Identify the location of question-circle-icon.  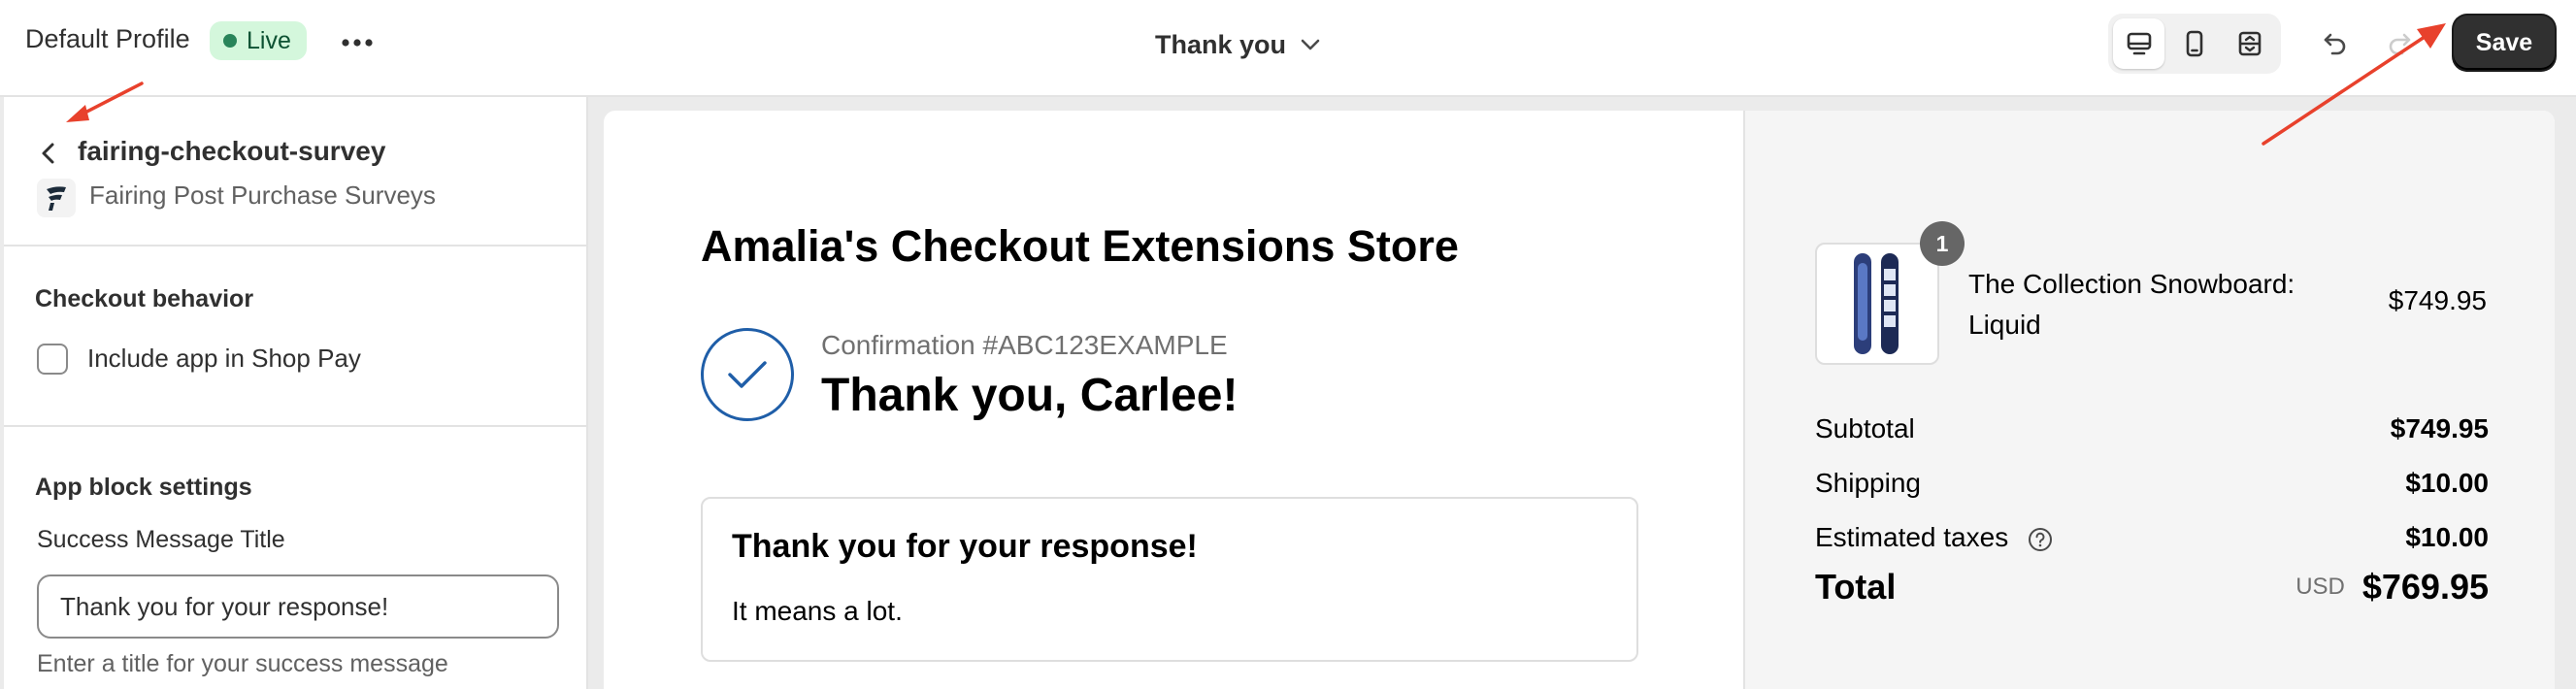
(2040, 539).